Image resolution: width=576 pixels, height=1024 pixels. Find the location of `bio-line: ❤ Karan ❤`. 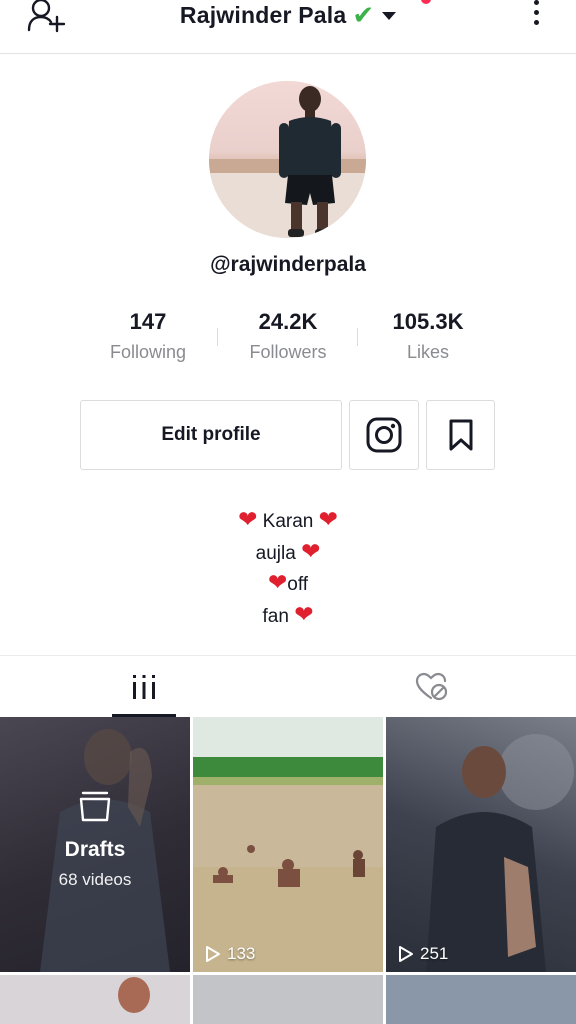

bio-line: ❤ Karan ❤ is located at coordinates (288, 521).